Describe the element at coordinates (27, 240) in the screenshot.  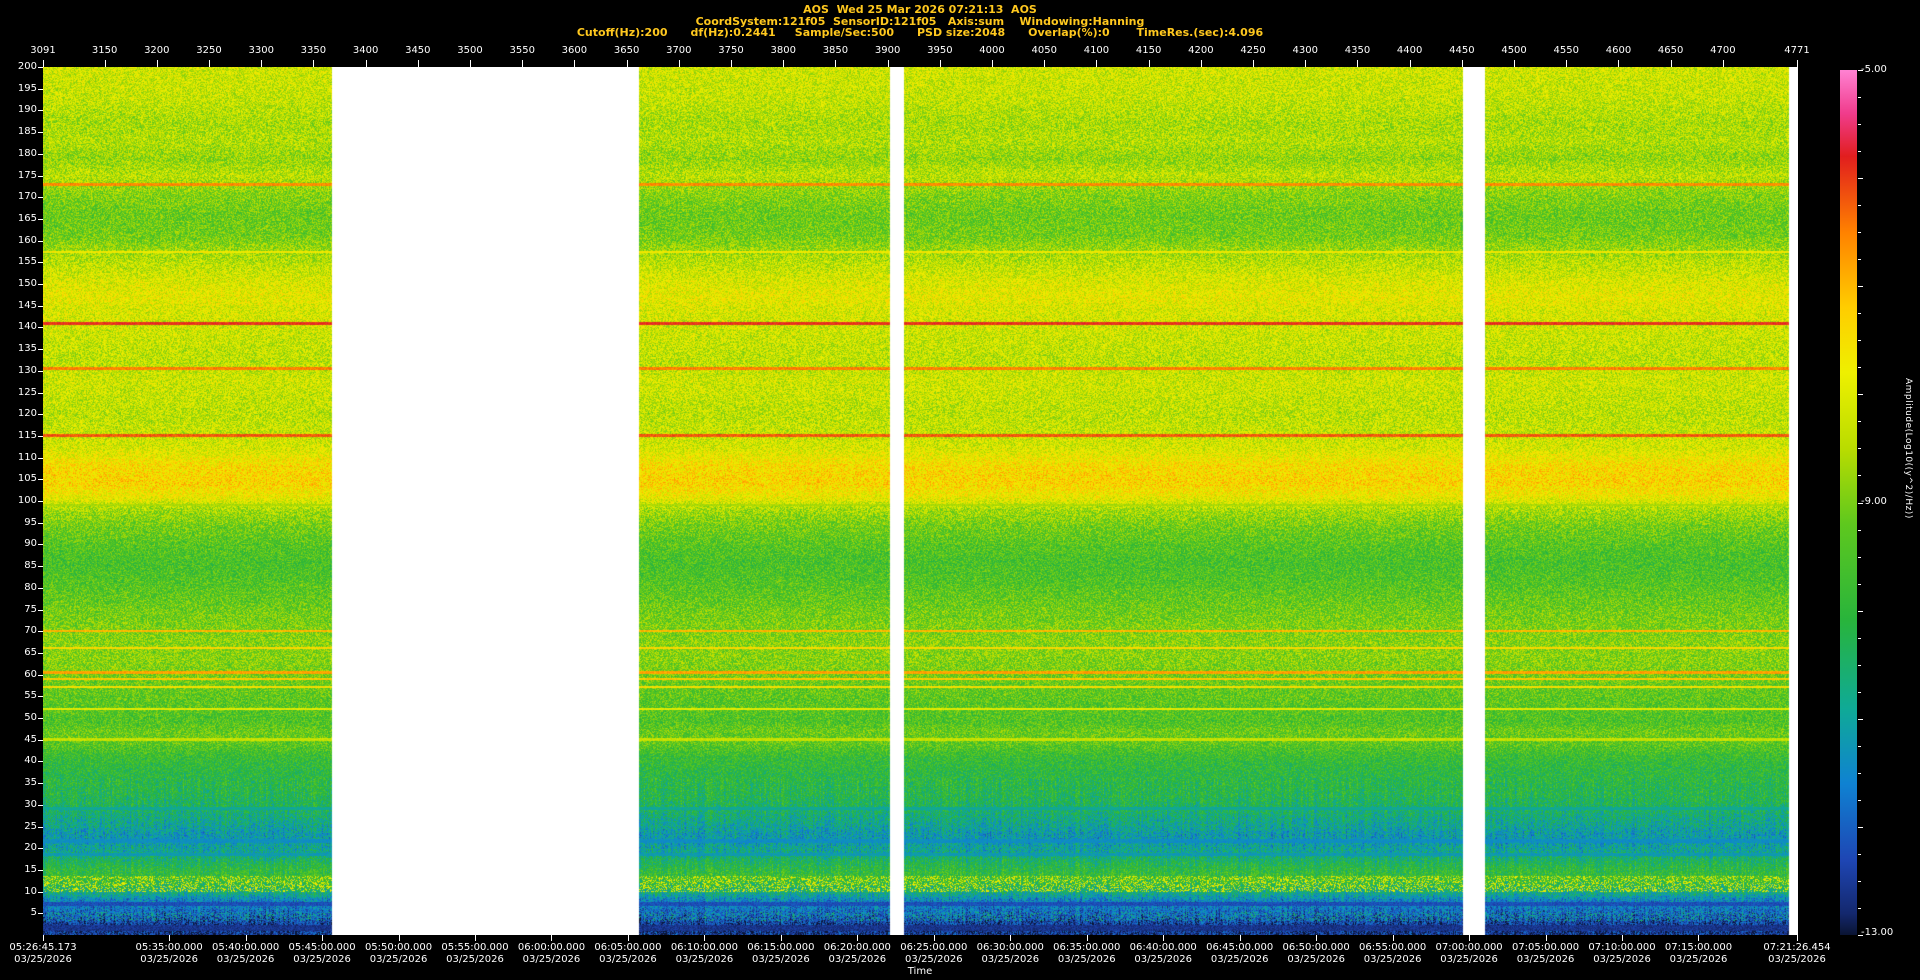
I see `left-axis-tick-label: 160` at that location.